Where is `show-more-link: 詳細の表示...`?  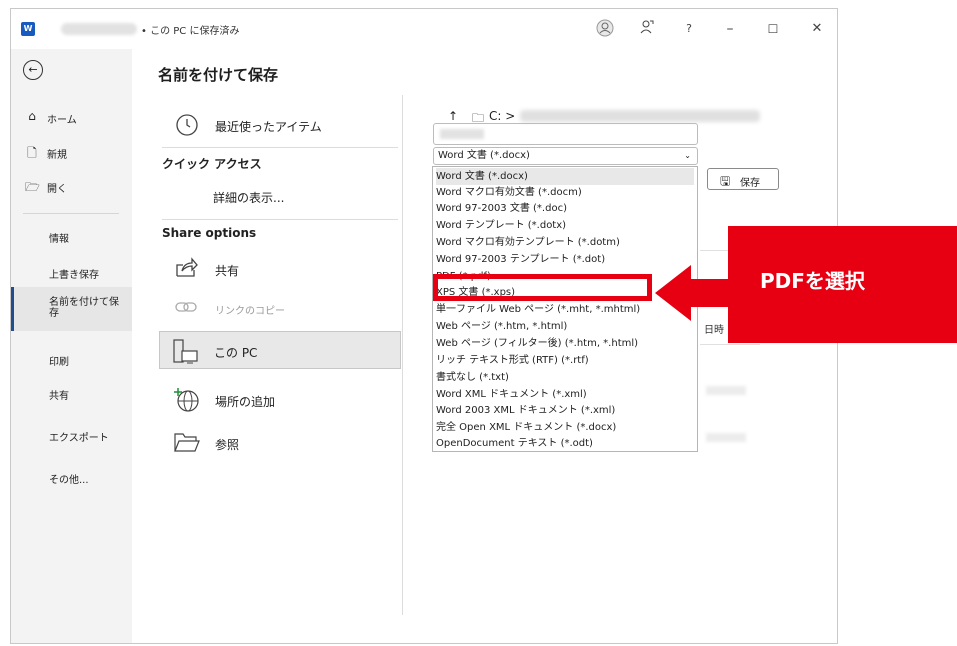 show-more-link: 詳細の表示... is located at coordinates (248, 197).